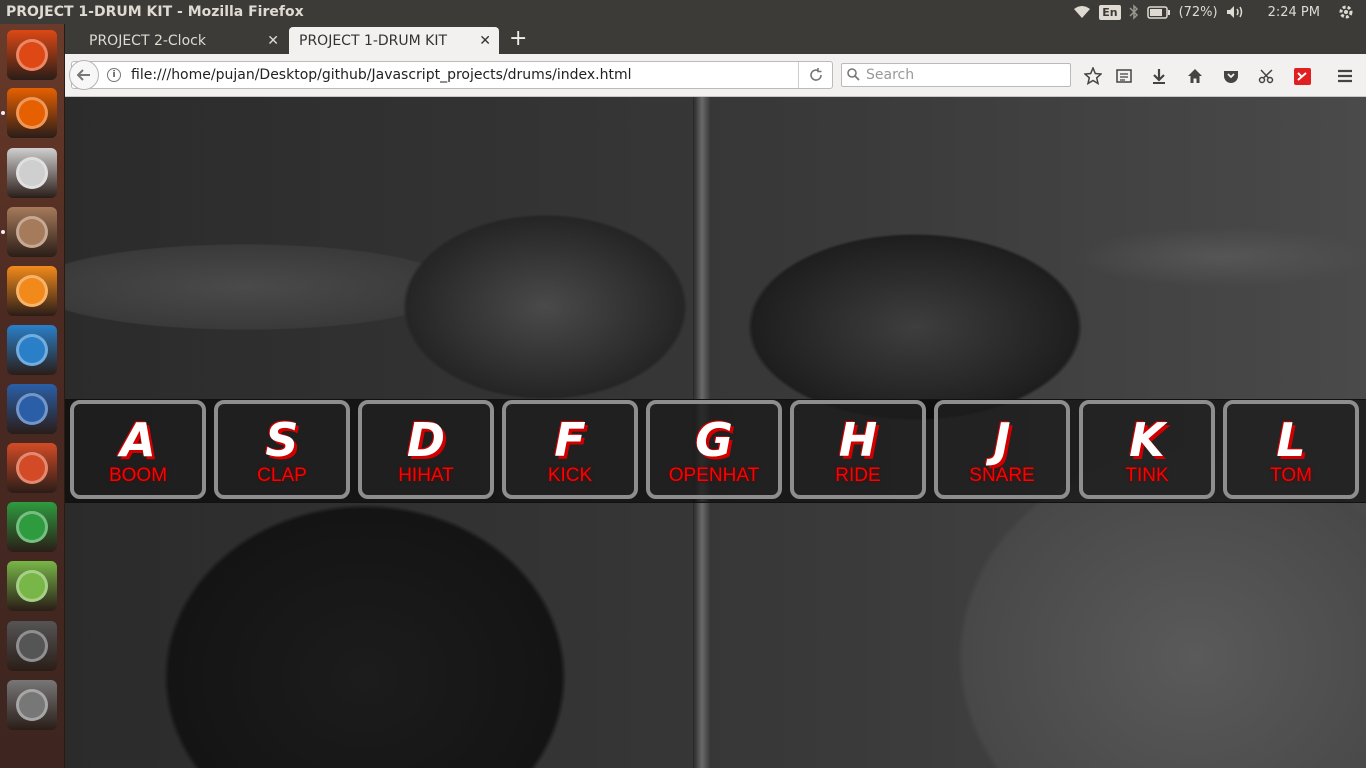 The width and height of the screenshot is (1366, 768). What do you see at coordinates (1267, 76) in the screenshot?
I see `screenshot-scissors-icon` at bounding box center [1267, 76].